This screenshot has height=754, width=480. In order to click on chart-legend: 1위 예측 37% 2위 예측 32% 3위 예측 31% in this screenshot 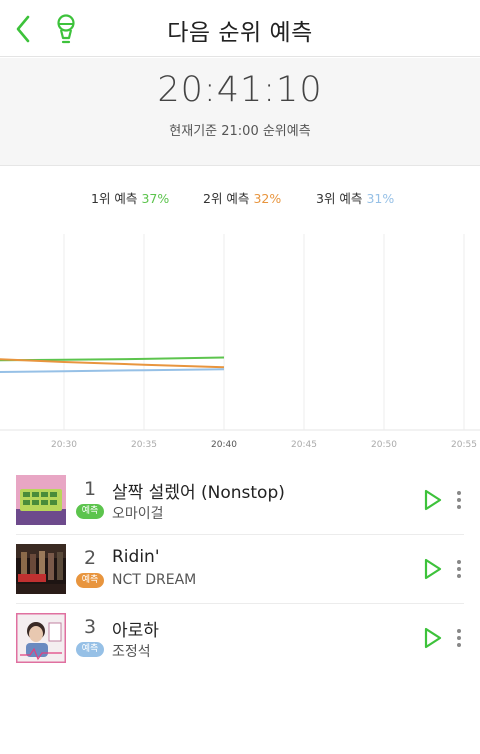, I will do `click(240, 198)`.